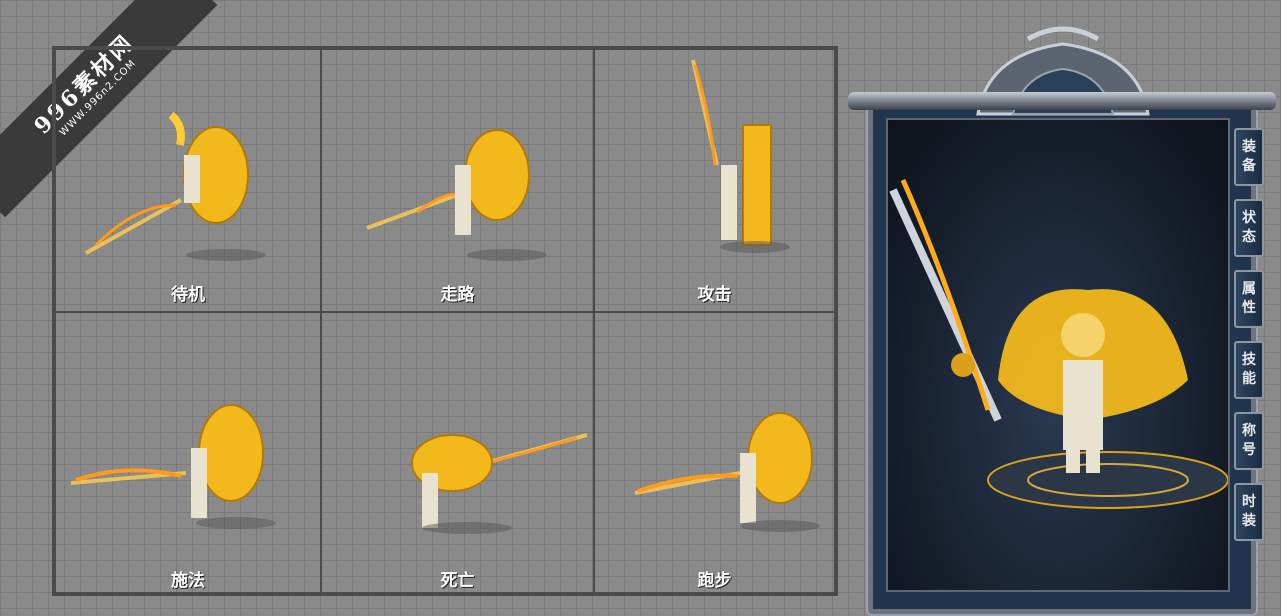 The width and height of the screenshot is (1281, 616). I want to click on tab-skills: 技 能, so click(1249, 370).